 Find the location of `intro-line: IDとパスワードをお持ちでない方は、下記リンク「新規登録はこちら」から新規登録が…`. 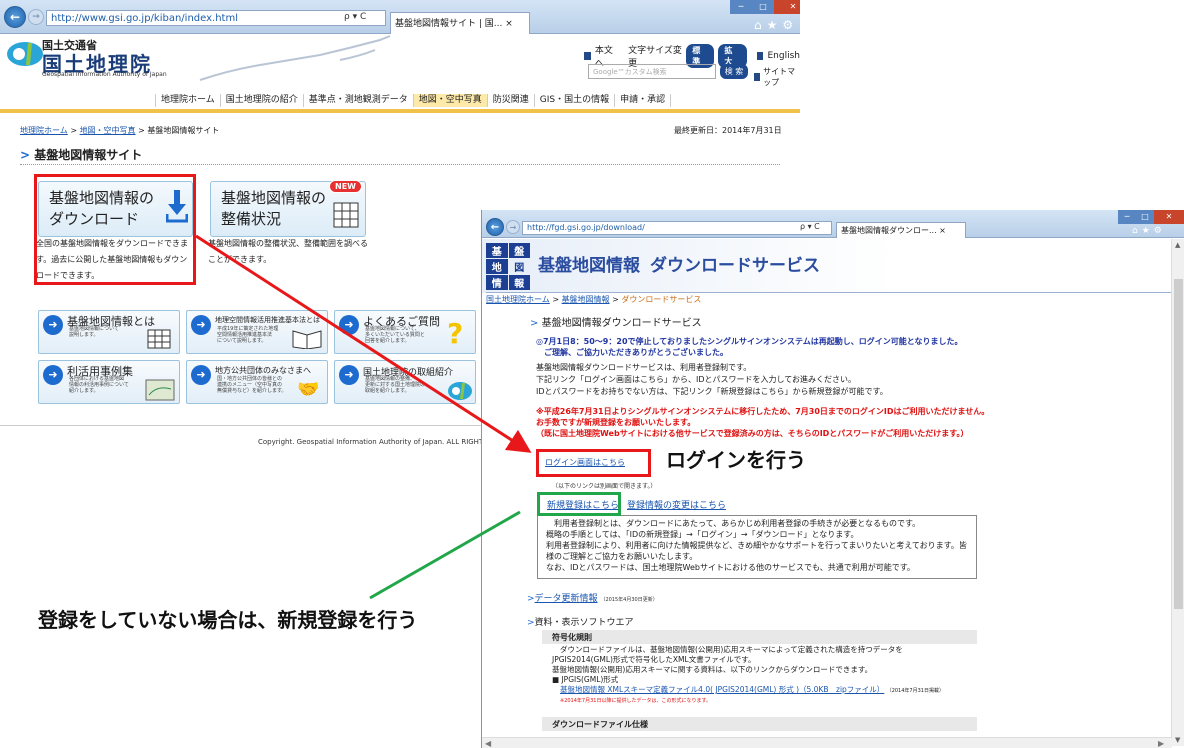

intro-line: IDとパスワードをお持ちでない方は、下記リンク「新規登録はこちら」から新規登録が… is located at coordinates (712, 391).